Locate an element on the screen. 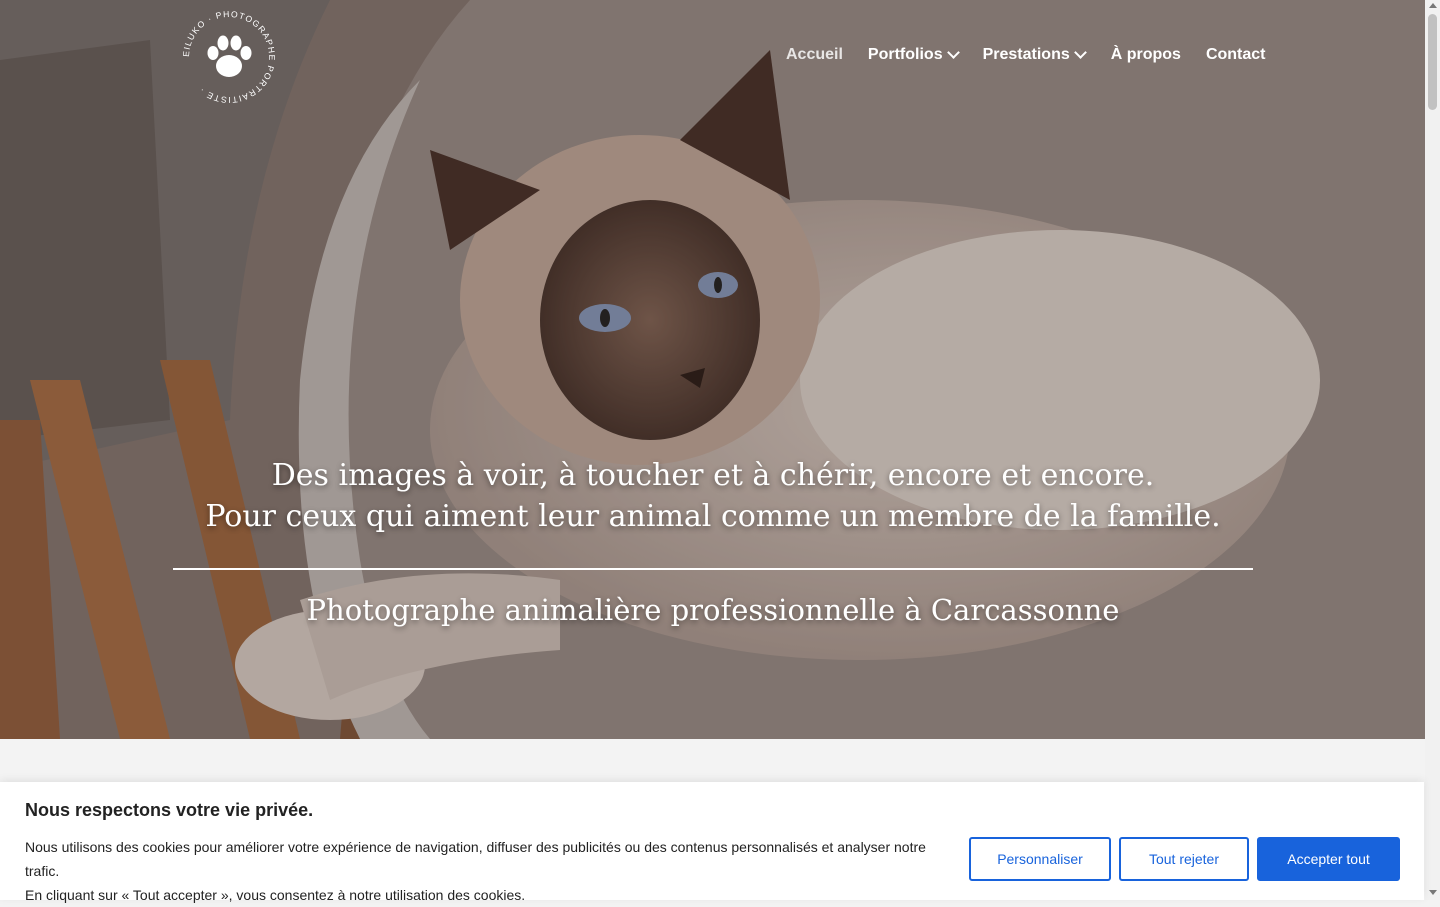 This screenshot has height=907, width=1440. nav-item-label: Contact is located at coordinates (1235, 54).